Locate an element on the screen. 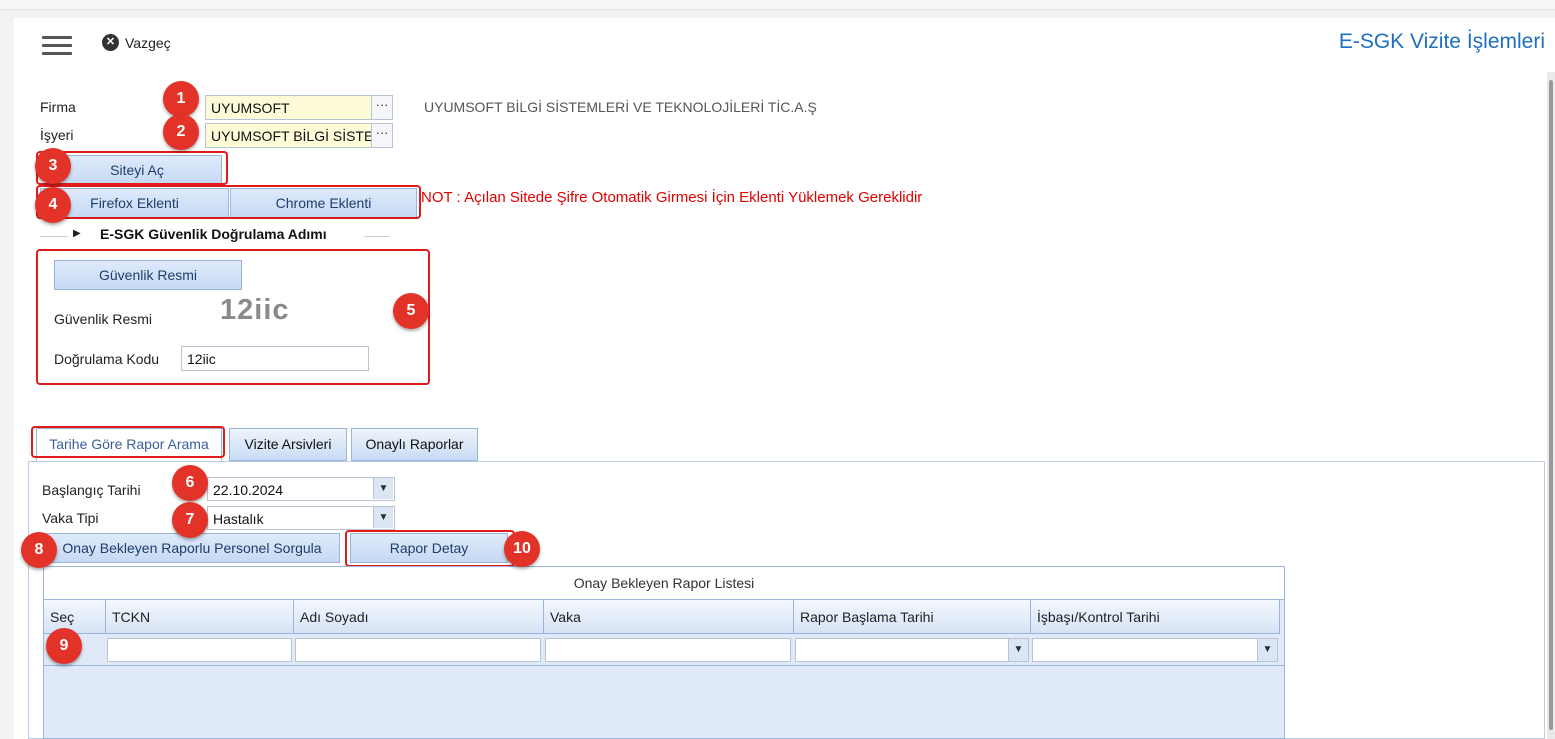 The width and height of the screenshot is (1555, 739). annotation-badge-2: 2 is located at coordinates (181, 132).